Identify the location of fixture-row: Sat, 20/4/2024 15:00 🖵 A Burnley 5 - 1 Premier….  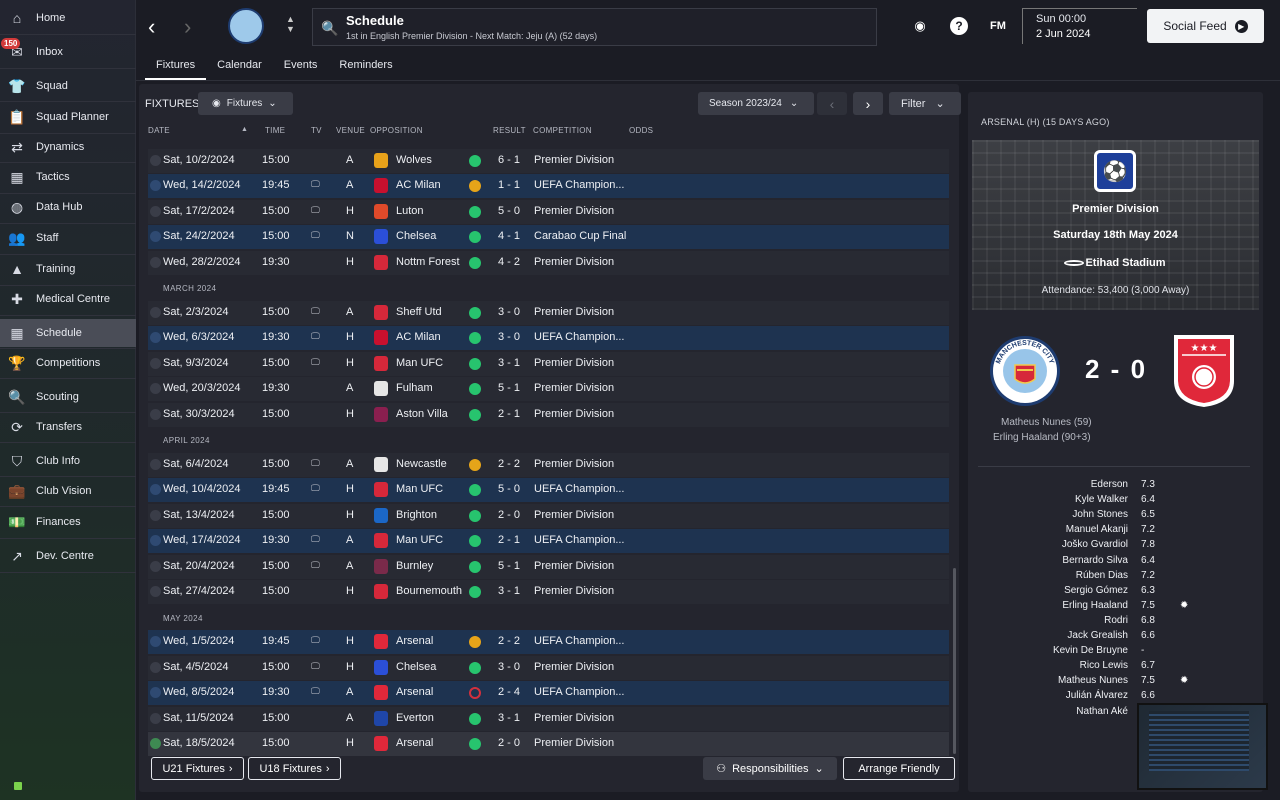
(548, 567).